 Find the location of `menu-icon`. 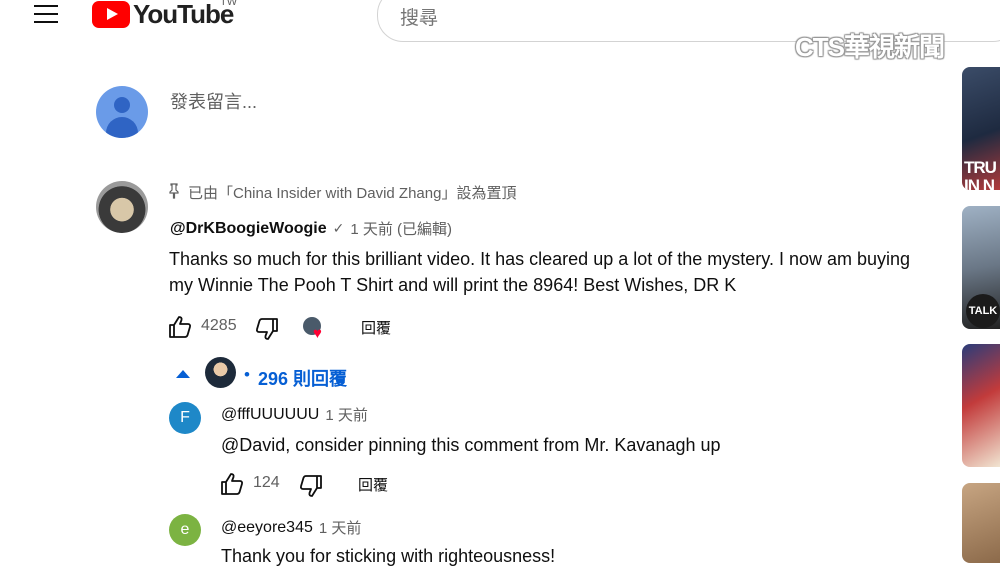

menu-icon is located at coordinates (46, 14).